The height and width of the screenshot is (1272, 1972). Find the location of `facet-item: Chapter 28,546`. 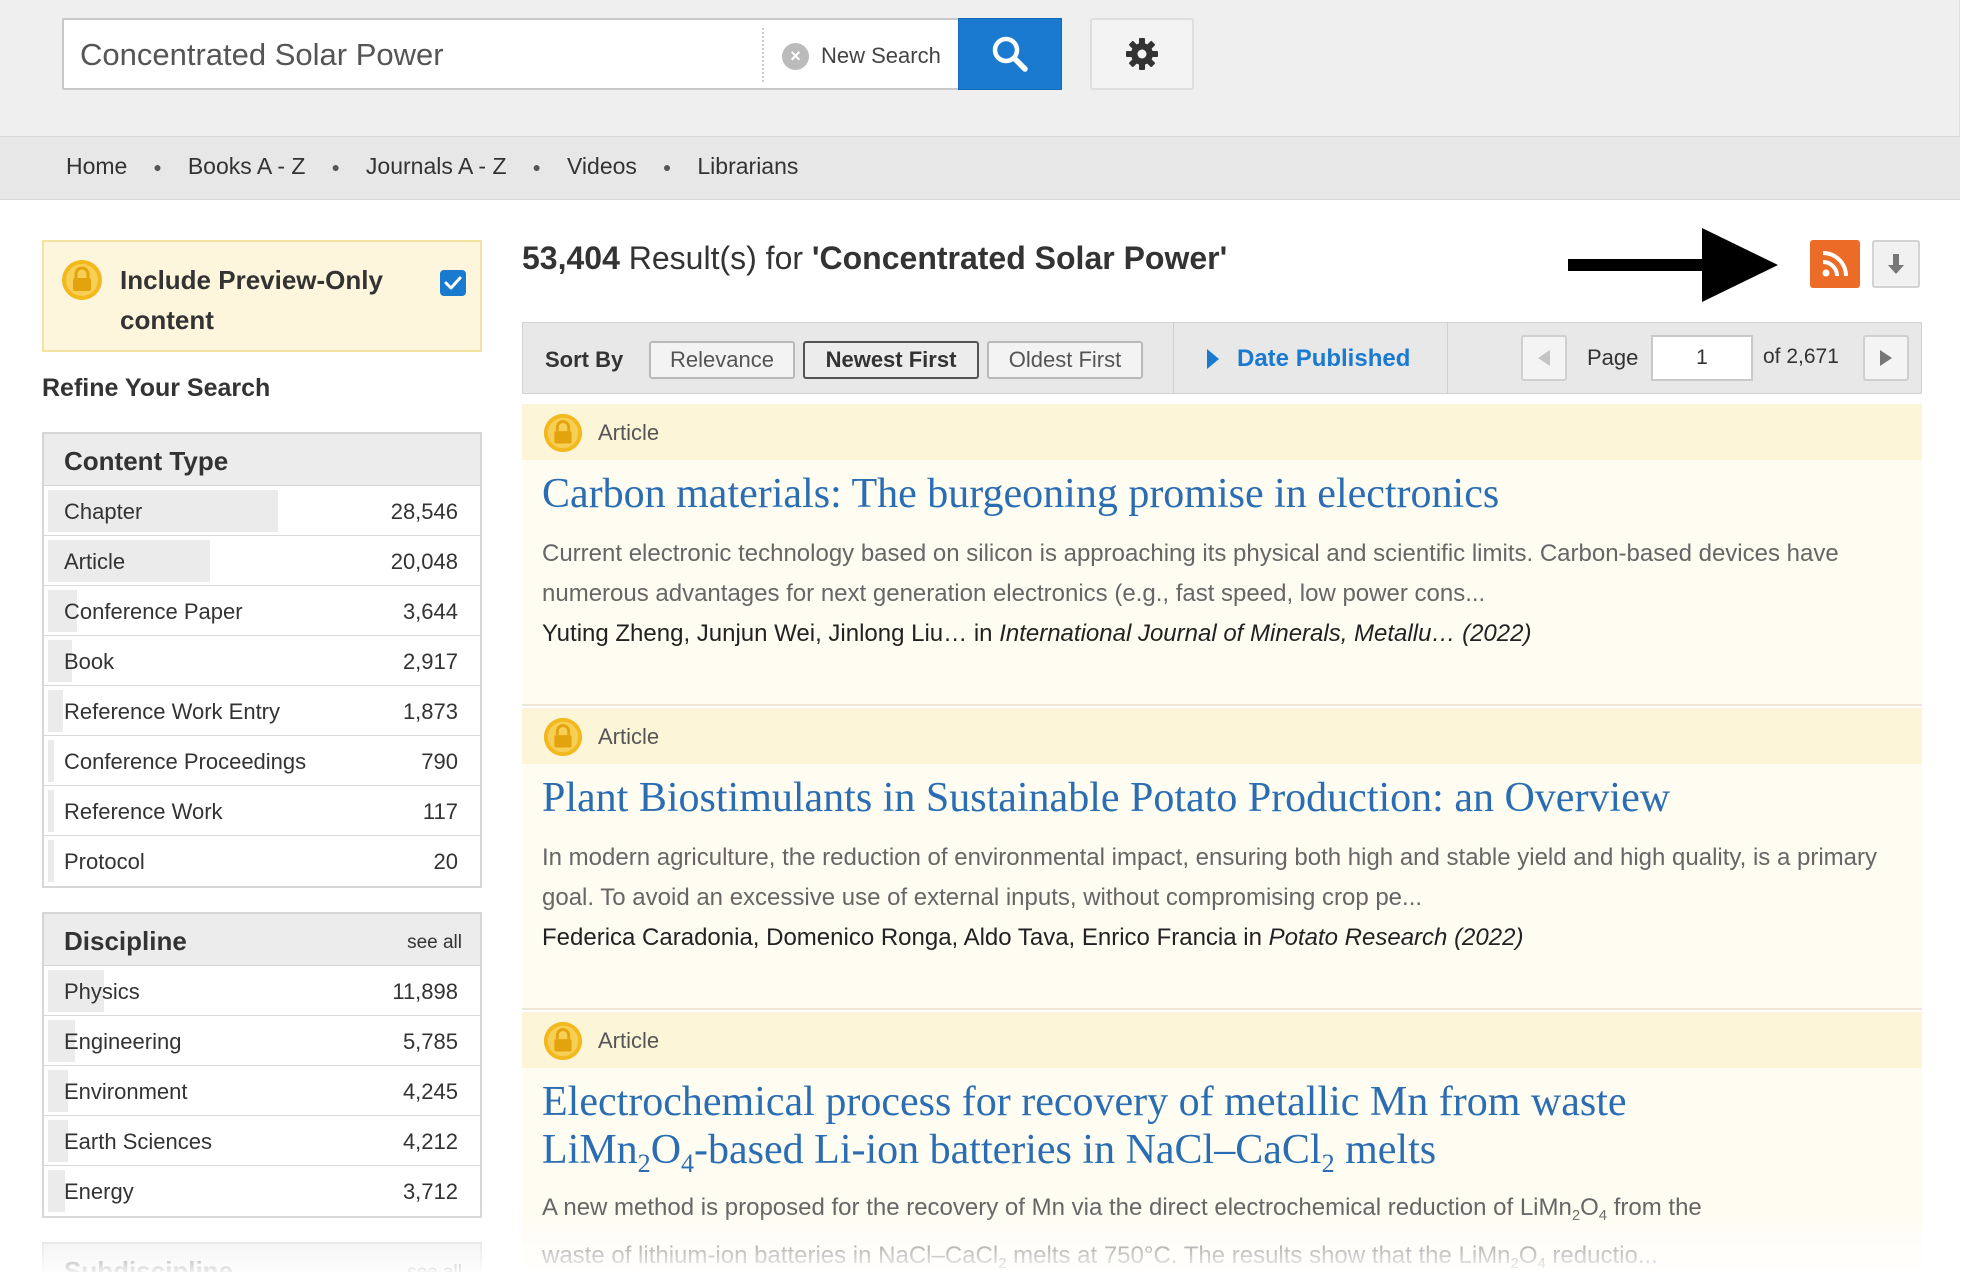

facet-item: Chapter 28,546 is located at coordinates (262, 511).